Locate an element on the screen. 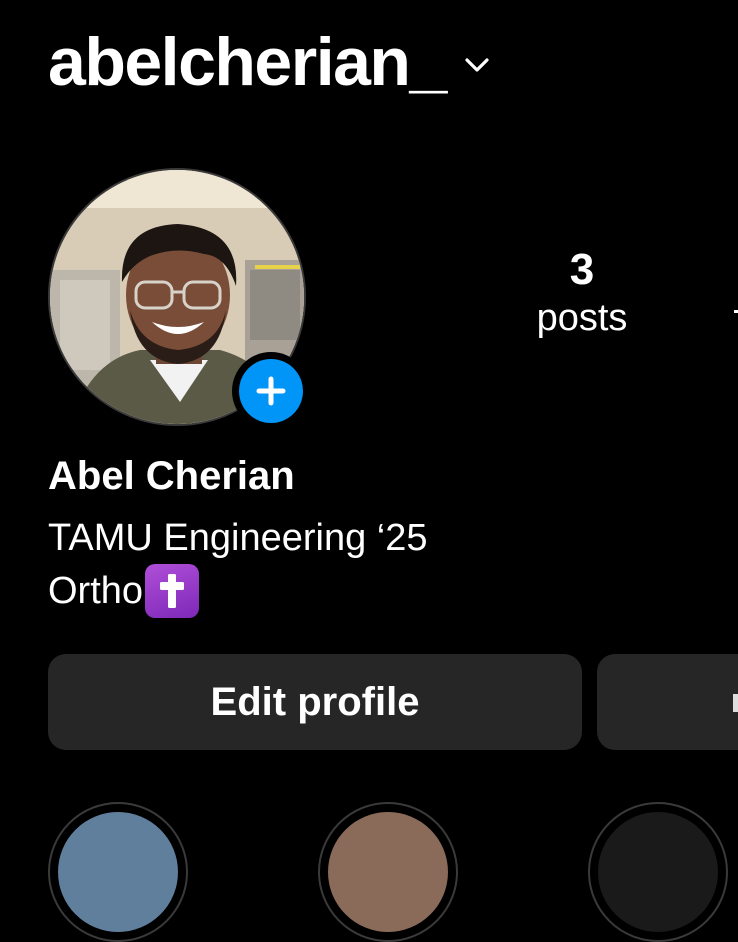  display-name: Abel Cherian is located at coordinates (171, 476).